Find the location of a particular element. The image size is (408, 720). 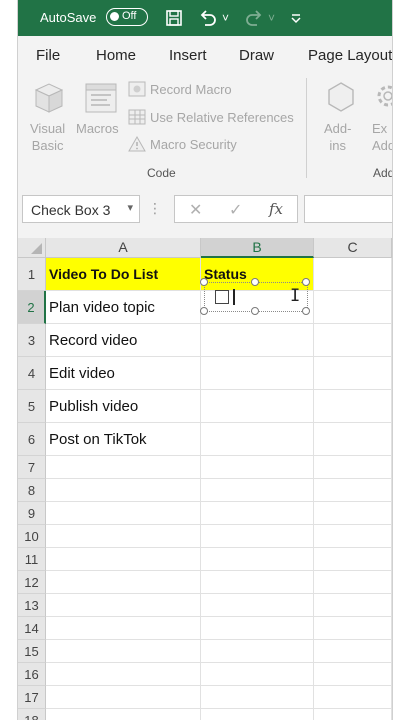

cell-b4 is located at coordinates (257, 373).